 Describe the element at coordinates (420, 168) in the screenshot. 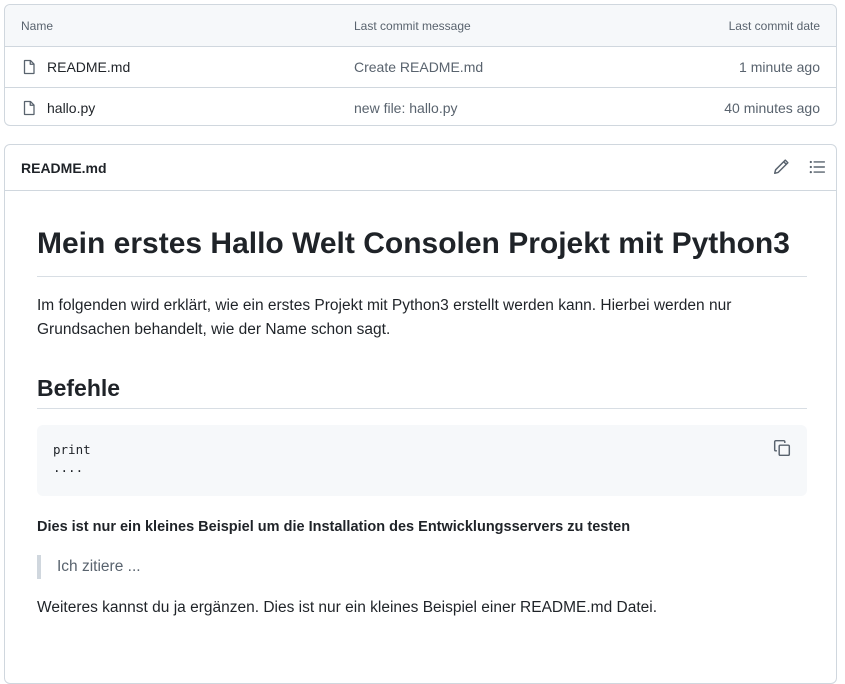

I see `readme-header: README.md` at that location.